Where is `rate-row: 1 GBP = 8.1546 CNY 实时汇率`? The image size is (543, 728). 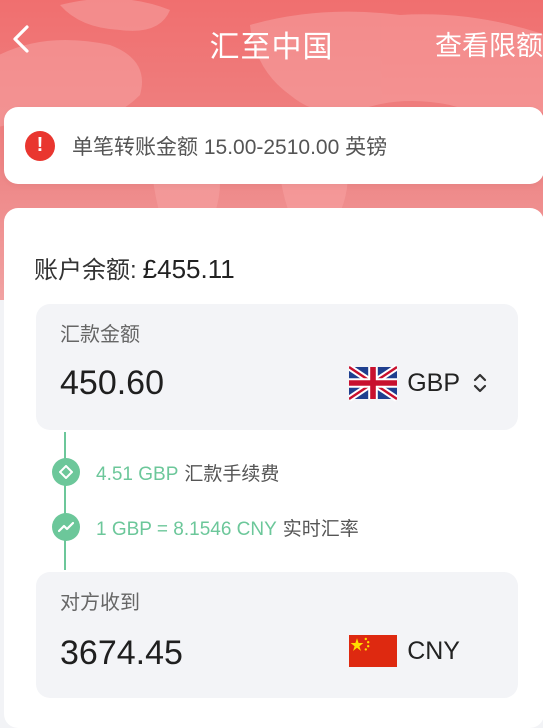 rate-row: 1 GBP = 8.1546 CNY 实时汇率 is located at coordinates (205, 527).